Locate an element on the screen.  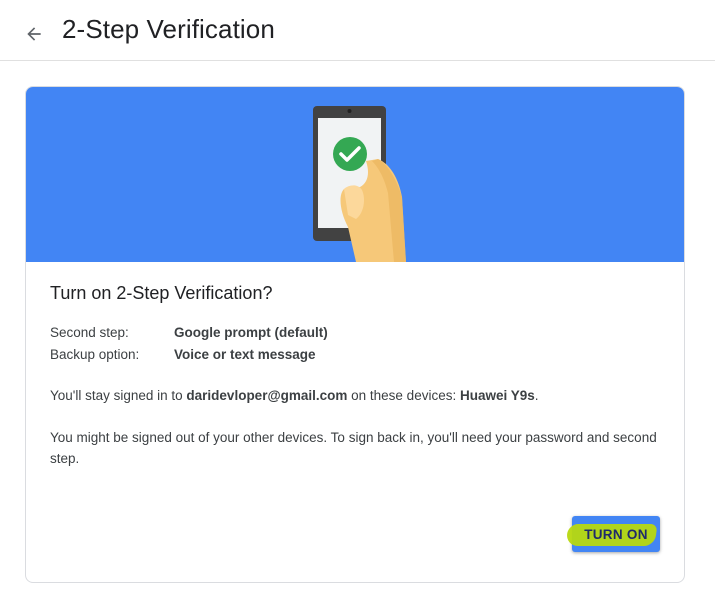
back-button is located at coordinates (34, 34).